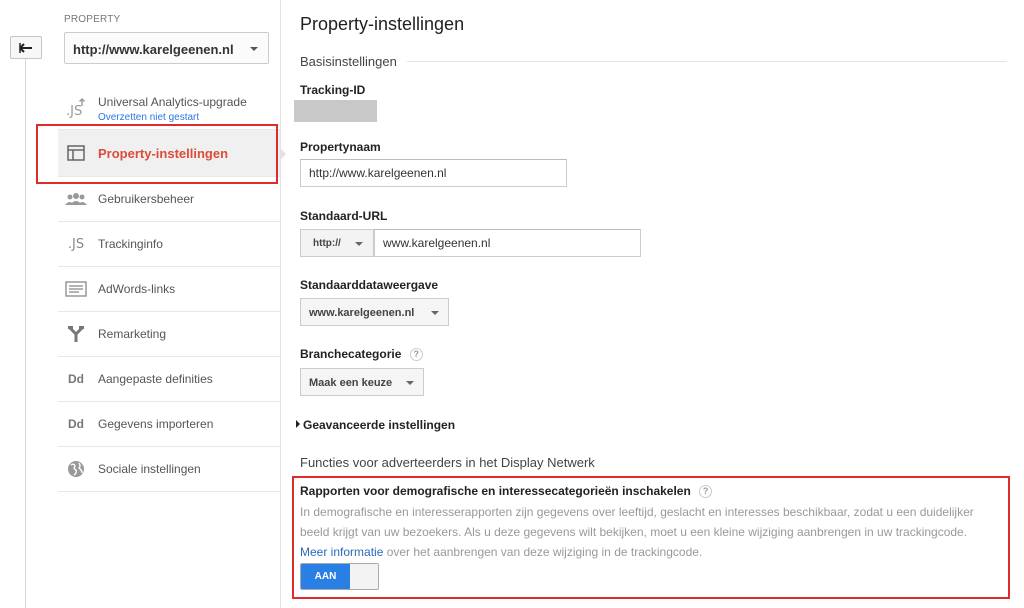 The width and height of the screenshot is (1024, 608). I want to click on property-select-value: http://www.karelgeenen.nl, so click(153, 49).